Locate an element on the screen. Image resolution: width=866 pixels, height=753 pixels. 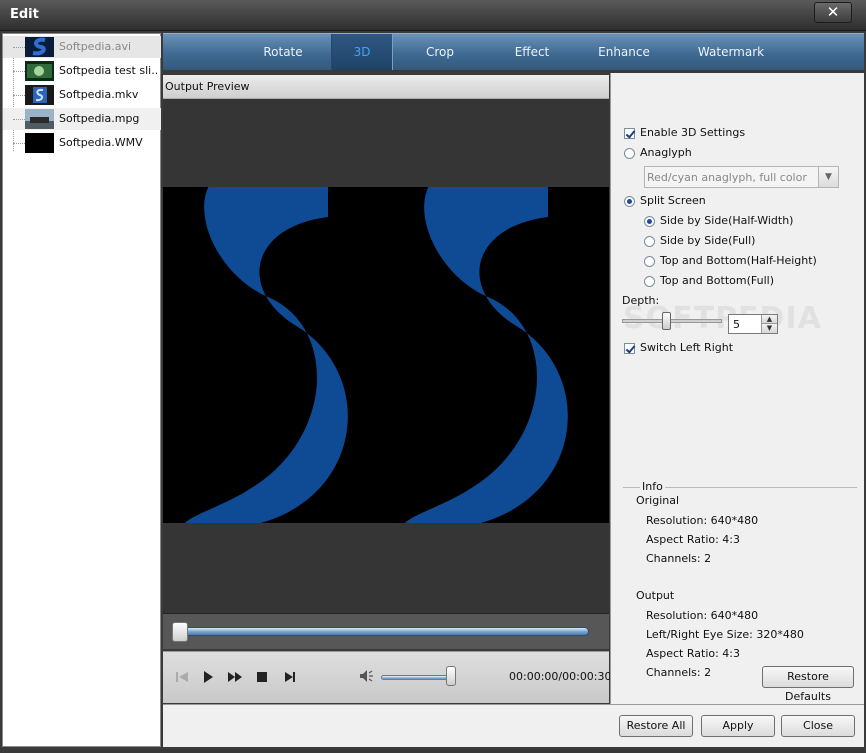
spin-down-icon: ▼ is located at coordinates (769, 328).